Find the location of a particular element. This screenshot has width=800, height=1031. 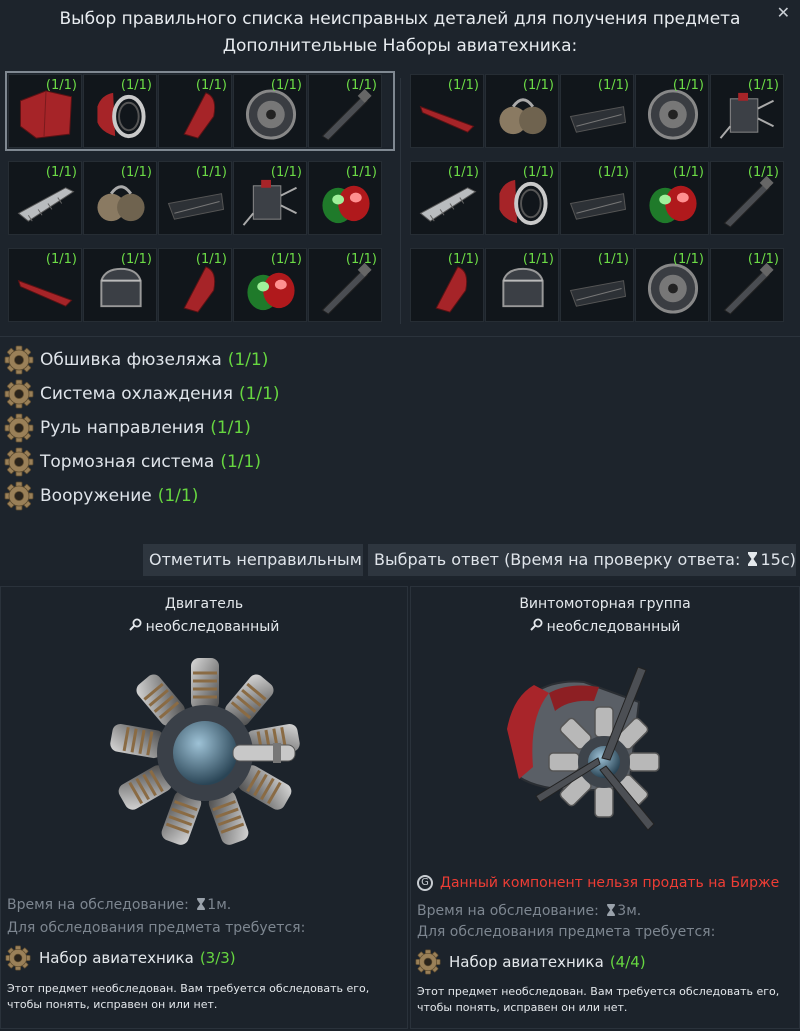

navigation-lights-icon is located at coordinates (346, 204).